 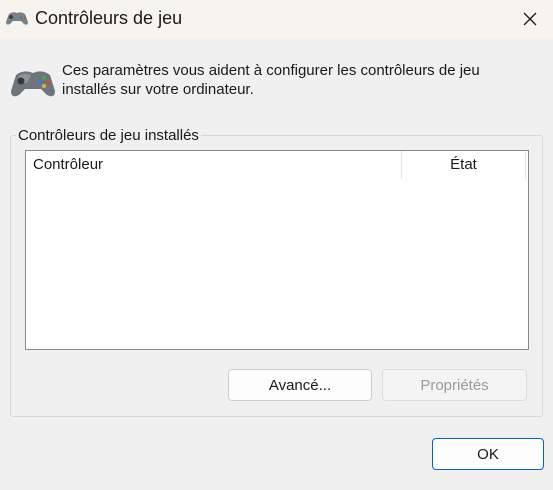 I want to click on close-button, so click(x=530, y=19).